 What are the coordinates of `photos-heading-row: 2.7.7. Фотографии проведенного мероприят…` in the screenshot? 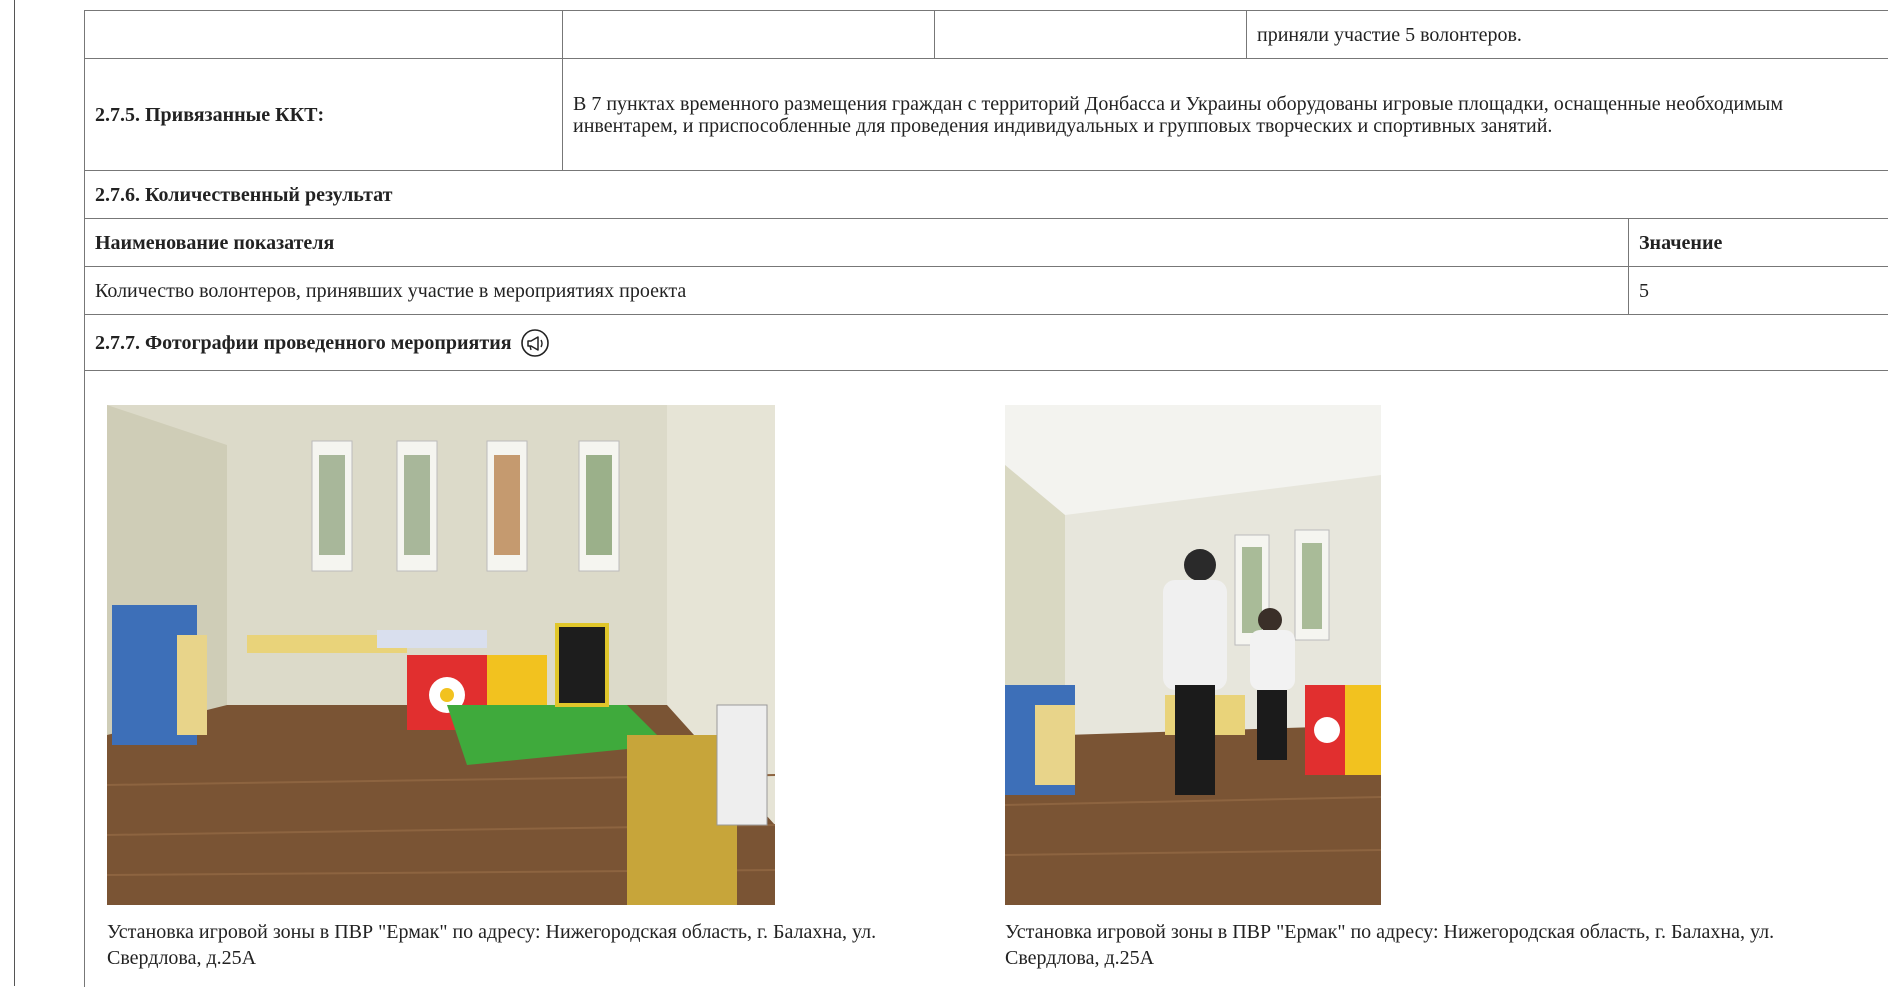 It's located at (986, 343).